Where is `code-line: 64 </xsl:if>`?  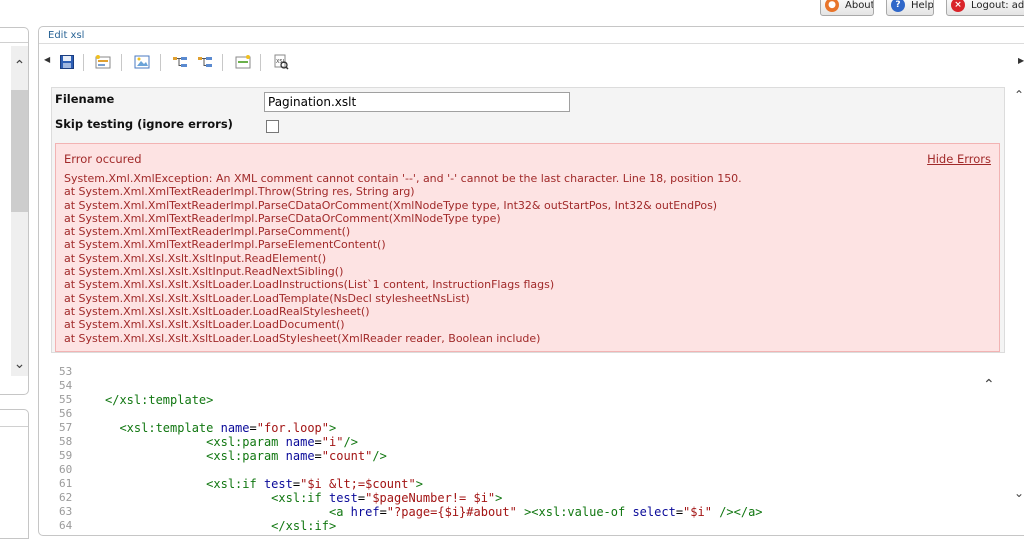
code-line: 64 </xsl:if> is located at coordinates (539, 526).